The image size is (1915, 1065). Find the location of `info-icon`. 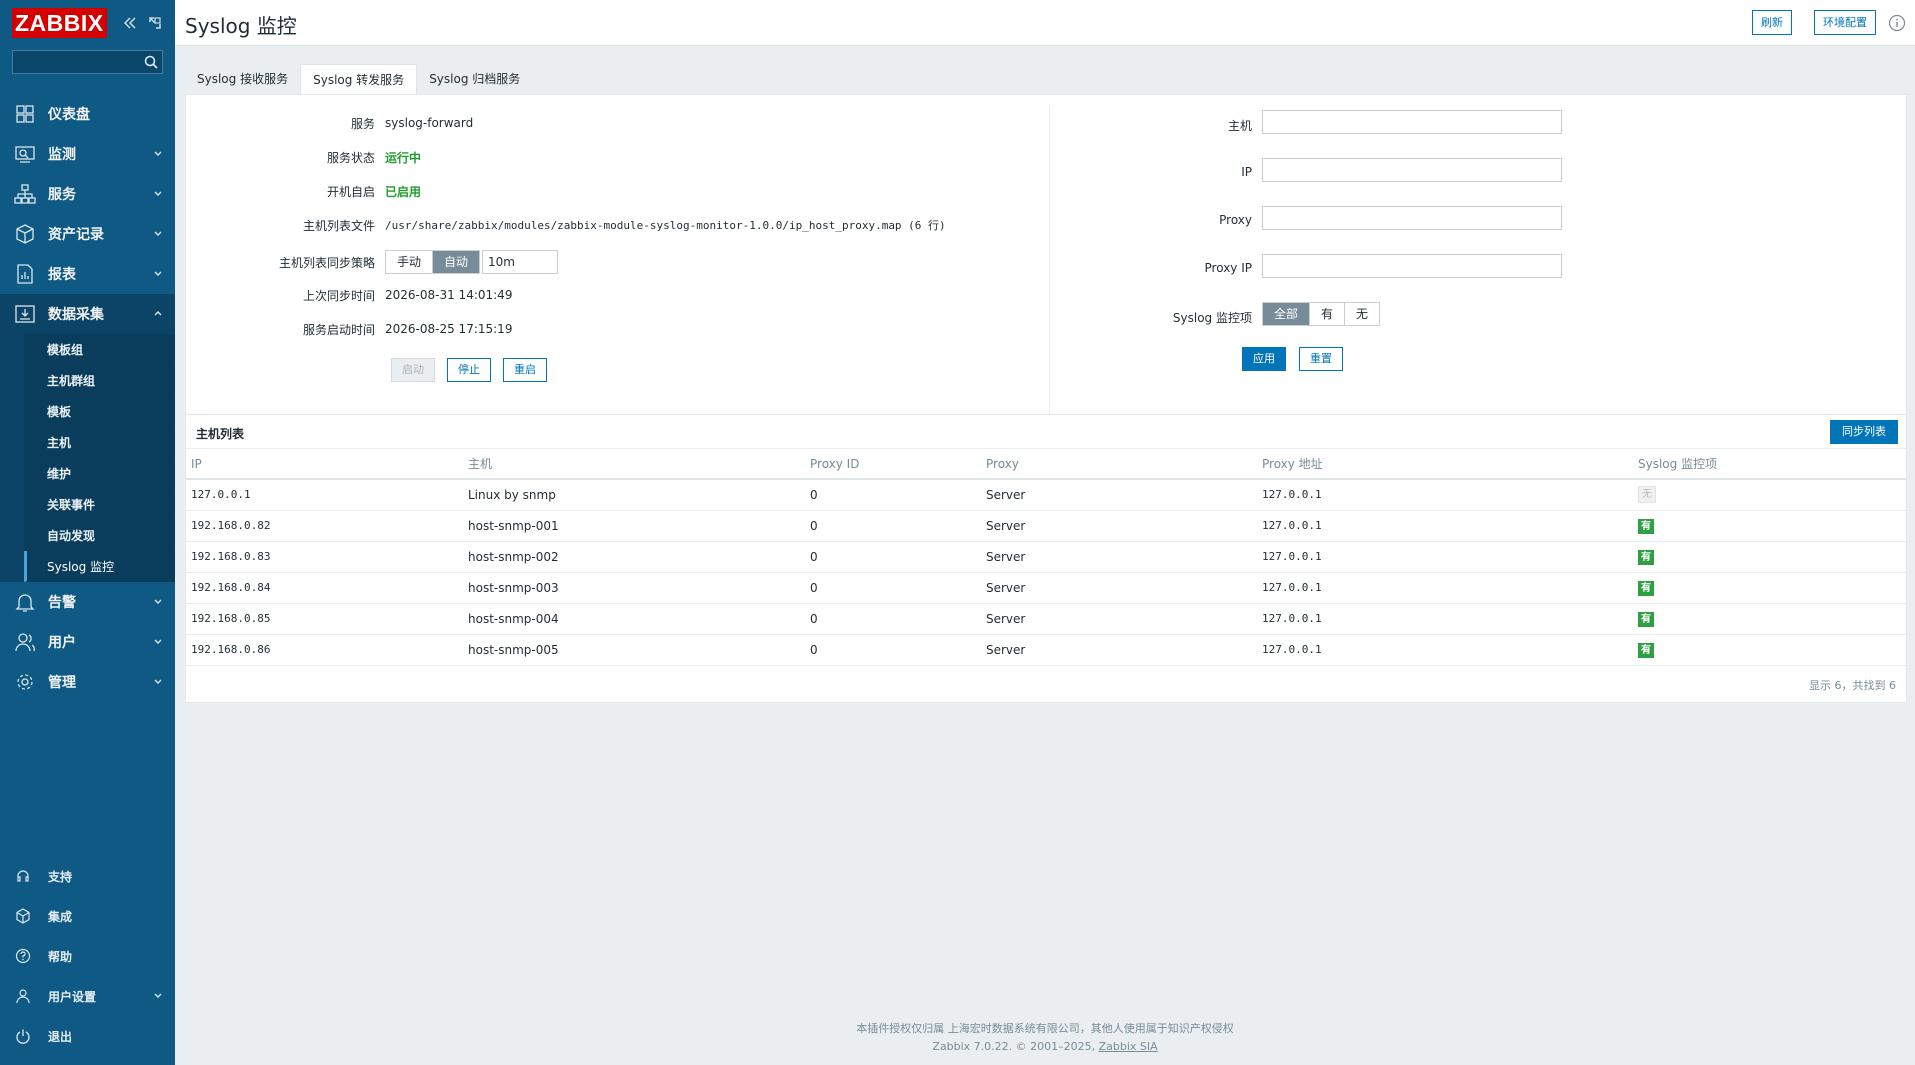

info-icon is located at coordinates (1897, 23).